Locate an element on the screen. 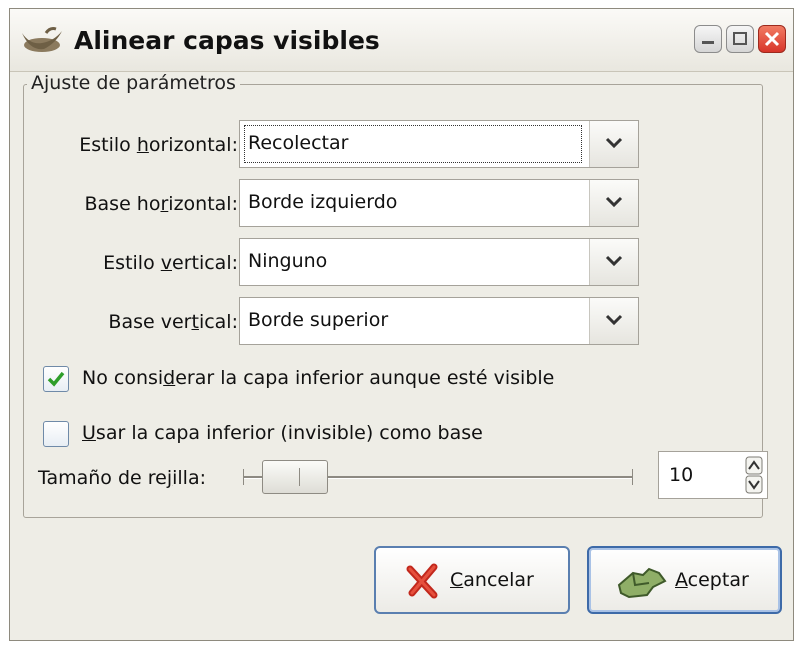  use-bottom-layer-checkbox is located at coordinates (56, 434).